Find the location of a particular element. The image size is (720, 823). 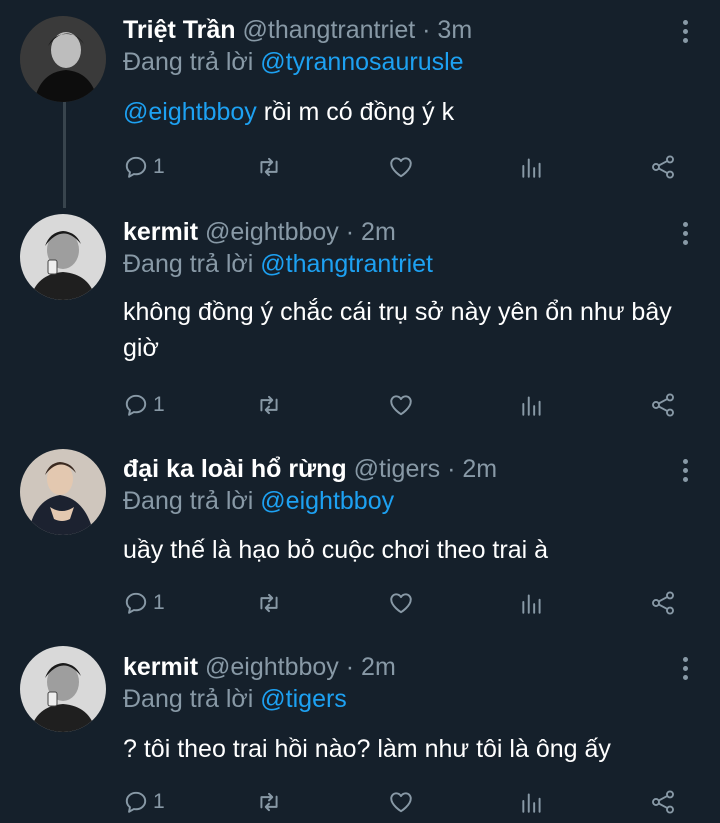

timestamp: · 3m is located at coordinates (447, 30).